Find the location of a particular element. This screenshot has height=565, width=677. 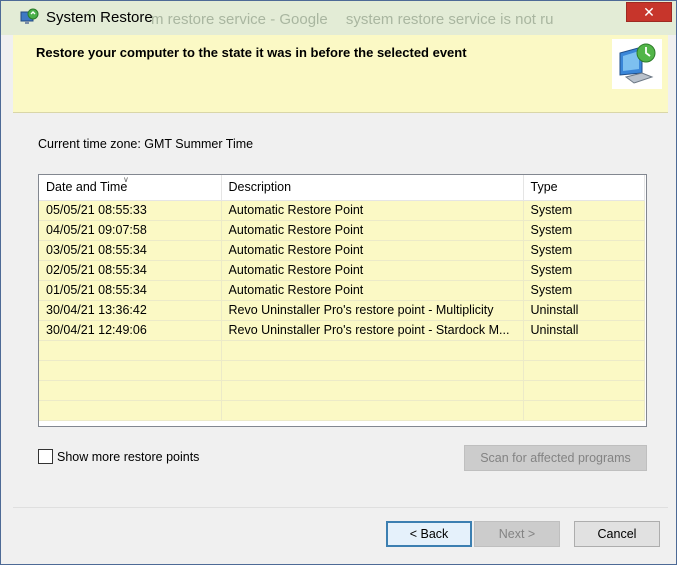

cell-date: 30/04/21 12:49:06 is located at coordinates (130, 330).